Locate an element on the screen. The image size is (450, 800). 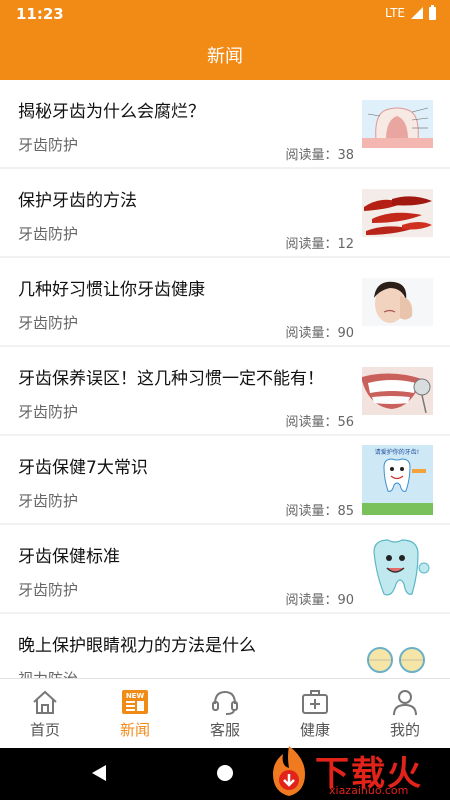
tab-label: 健康 is located at coordinates (314, 730).